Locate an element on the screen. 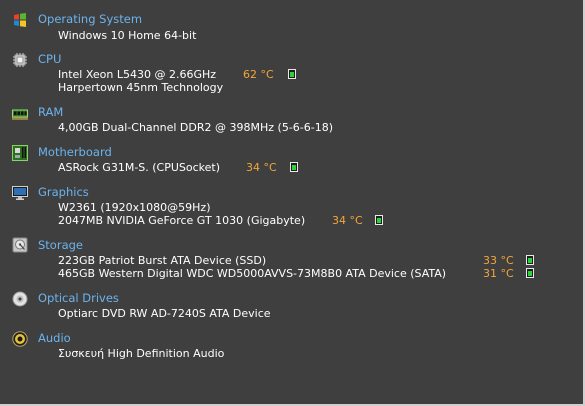 The width and height of the screenshot is (585, 406). windows-logo-icon is located at coordinates (20, 20).